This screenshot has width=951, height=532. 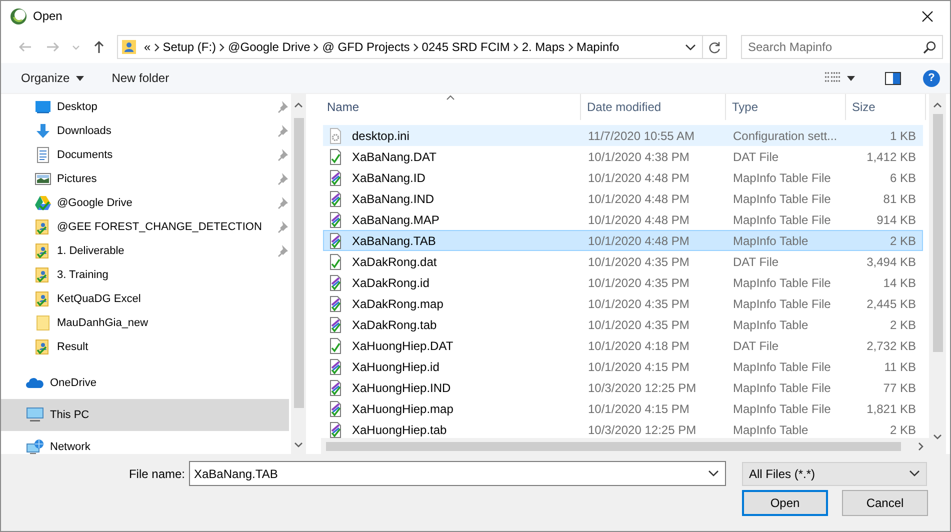 What do you see at coordinates (451, 107) in the screenshot?
I see `column-header: Name` at bounding box center [451, 107].